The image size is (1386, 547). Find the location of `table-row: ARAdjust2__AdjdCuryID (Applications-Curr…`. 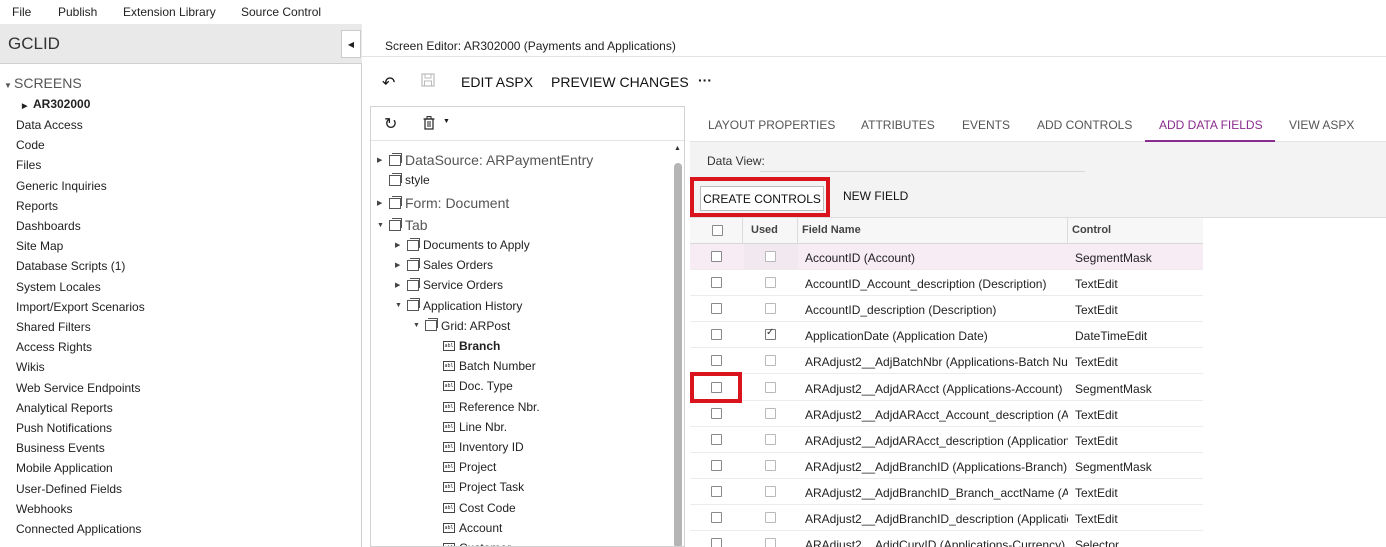

table-row: ARAdjust2__AdjdCuryID (Applications-Curr… is located at coordinates (946, 539).